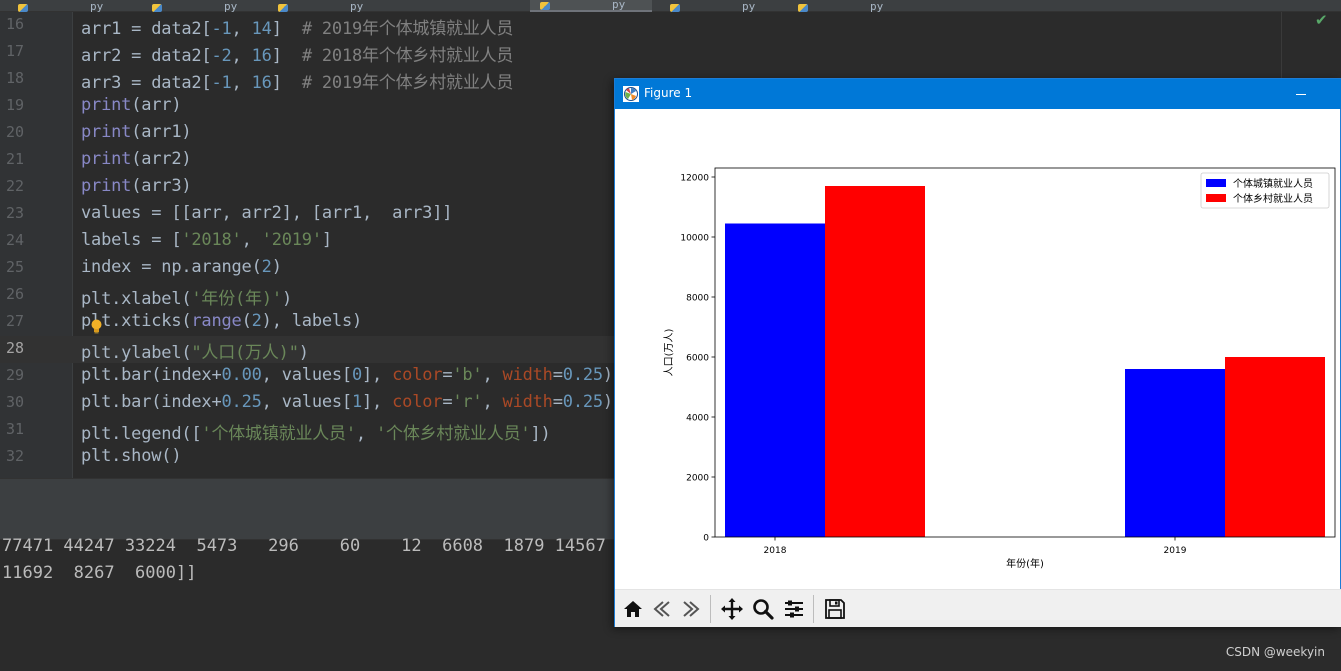 The width and height of the screenshot is (1341, 671). I want to click on code-text: arr2 = data2[-2, 16] # 2018年个体乡村就业人员, so click(297, 53).